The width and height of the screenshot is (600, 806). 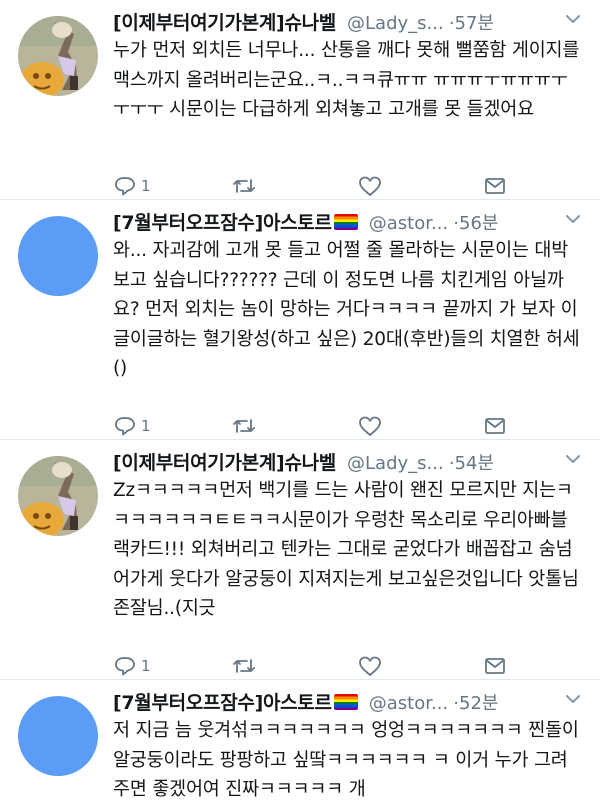 I want to click on timestamp: 56분, so click(x=478, y=223).